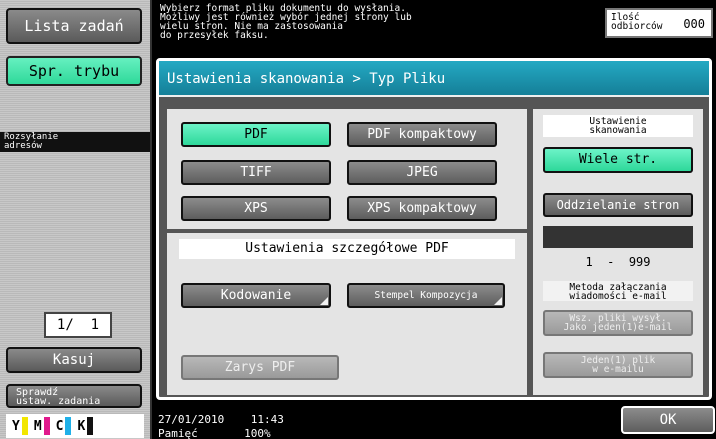 This screenshot has width=716, height=439. What do you see at coordinates (256, 134) in the screenshot?
I see `format-pdf-button: PDF` at bounding box center [256, 134].